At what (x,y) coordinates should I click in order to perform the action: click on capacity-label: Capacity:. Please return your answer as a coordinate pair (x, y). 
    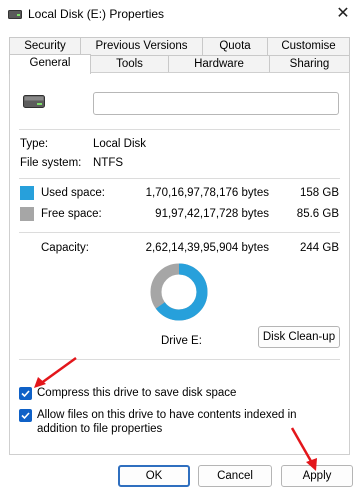
    Looking at the image, I should click on (65, 248).